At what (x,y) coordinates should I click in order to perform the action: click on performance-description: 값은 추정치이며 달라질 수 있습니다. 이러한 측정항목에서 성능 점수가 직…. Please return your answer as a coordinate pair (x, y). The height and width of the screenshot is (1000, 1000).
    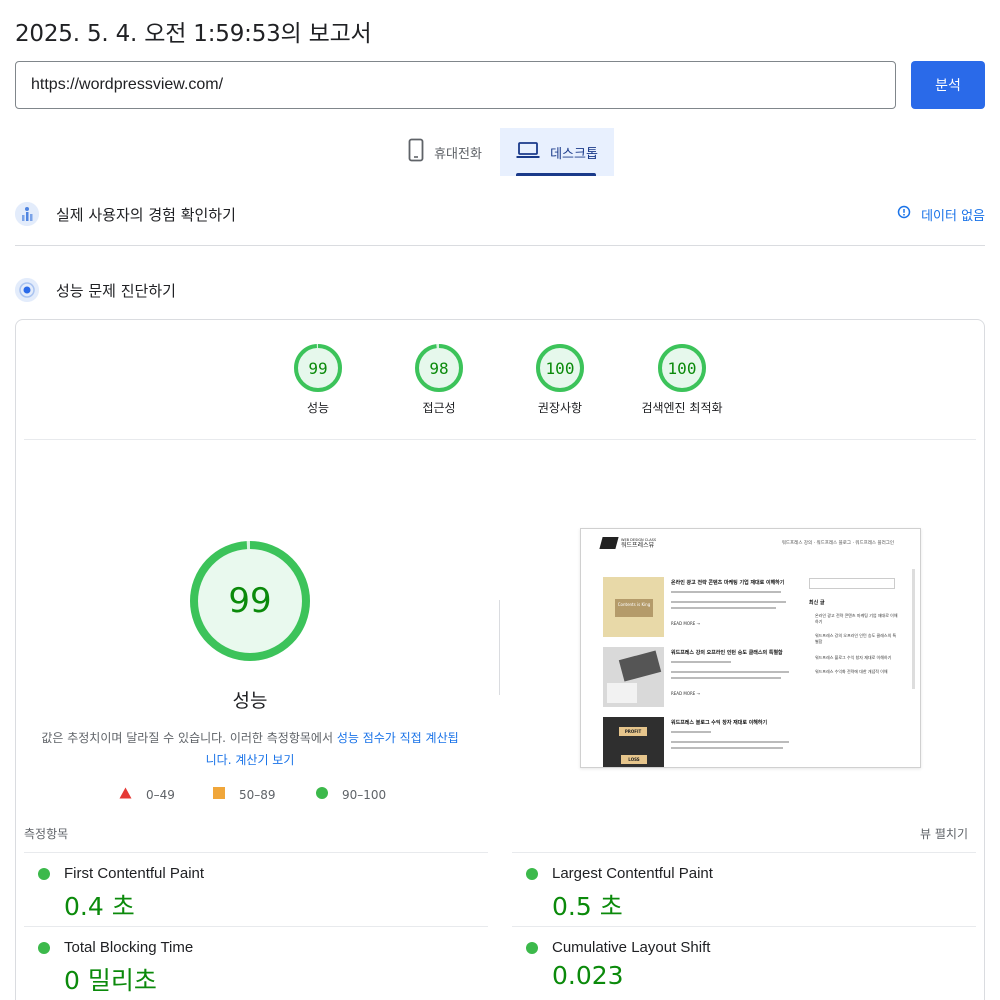
    Looking at the image, I should click on (250, 749).